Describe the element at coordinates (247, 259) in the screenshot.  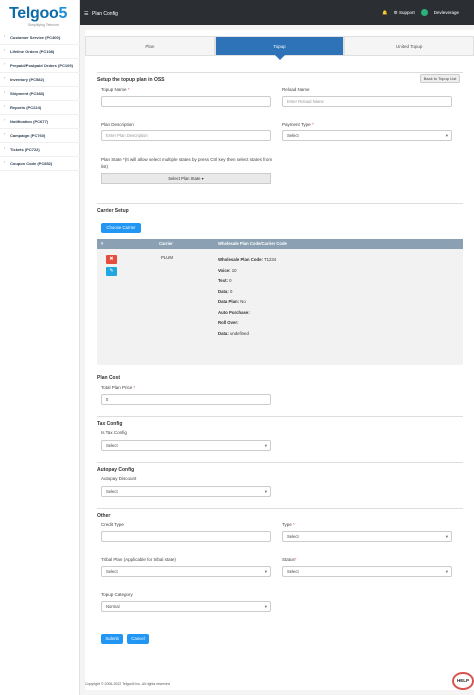
I see `detail-wholesale-plan-code: Wholesale Plan Code: T1234` at that location.